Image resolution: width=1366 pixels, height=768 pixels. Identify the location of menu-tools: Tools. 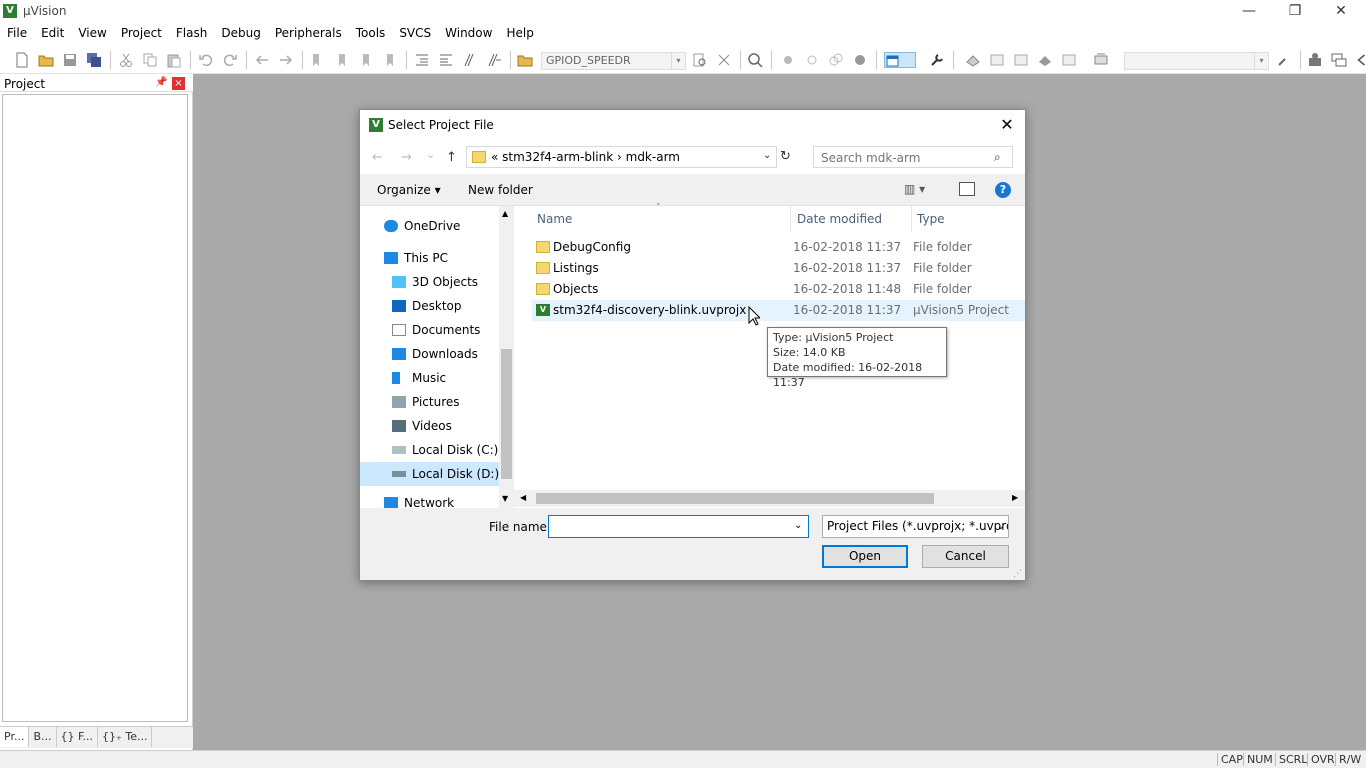
(371, 34).